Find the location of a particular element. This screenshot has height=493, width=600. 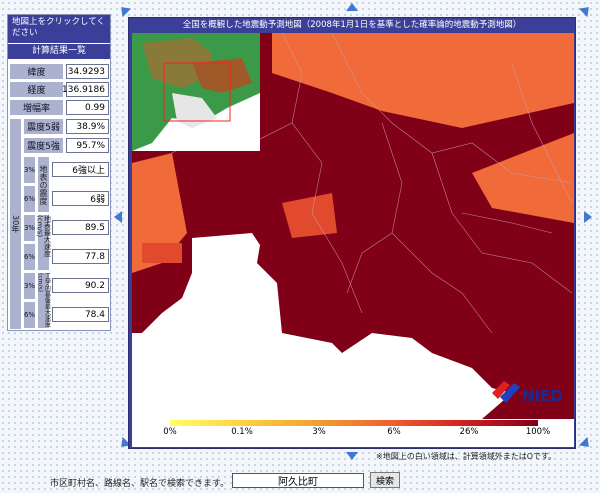

white-area-note: ※地図上の白い領域は、計算領域外またはOです。 is located at coordinates (466, 456).